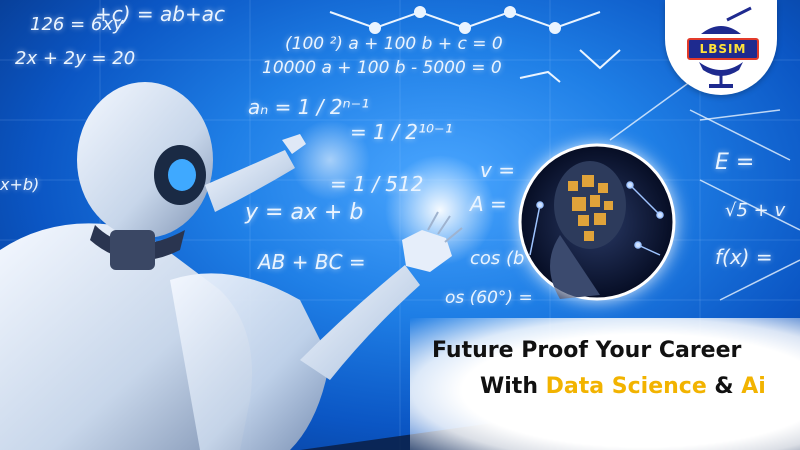 The image size is (800, 450). Describe the element at coordinates (753, 386) in the screenshot. I see `headline-highlight-ai: Ai` at that location.